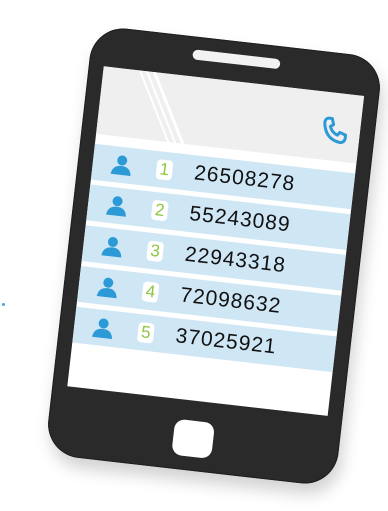 The image size is (388, 511). I want to click on decorative-dot, so click(3, 304).